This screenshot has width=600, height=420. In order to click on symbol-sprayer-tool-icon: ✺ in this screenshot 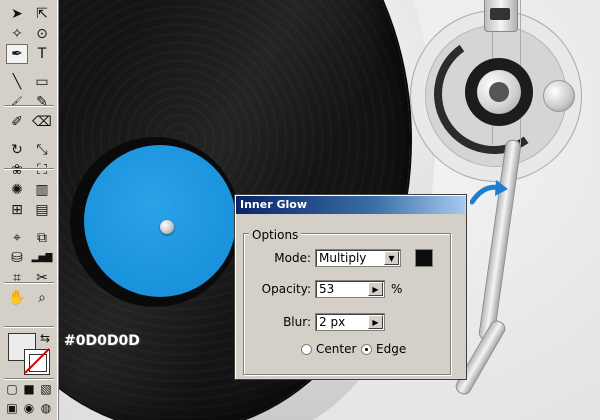, I will do `click(17, 190)`.